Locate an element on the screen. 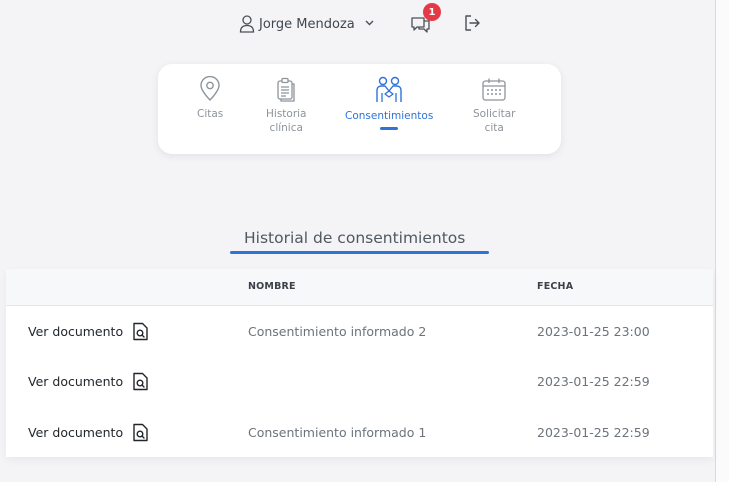 This screenshot has height=482, width=729. top-bar: Jorge Mendoza 1 is located at coordinates (357, 19).